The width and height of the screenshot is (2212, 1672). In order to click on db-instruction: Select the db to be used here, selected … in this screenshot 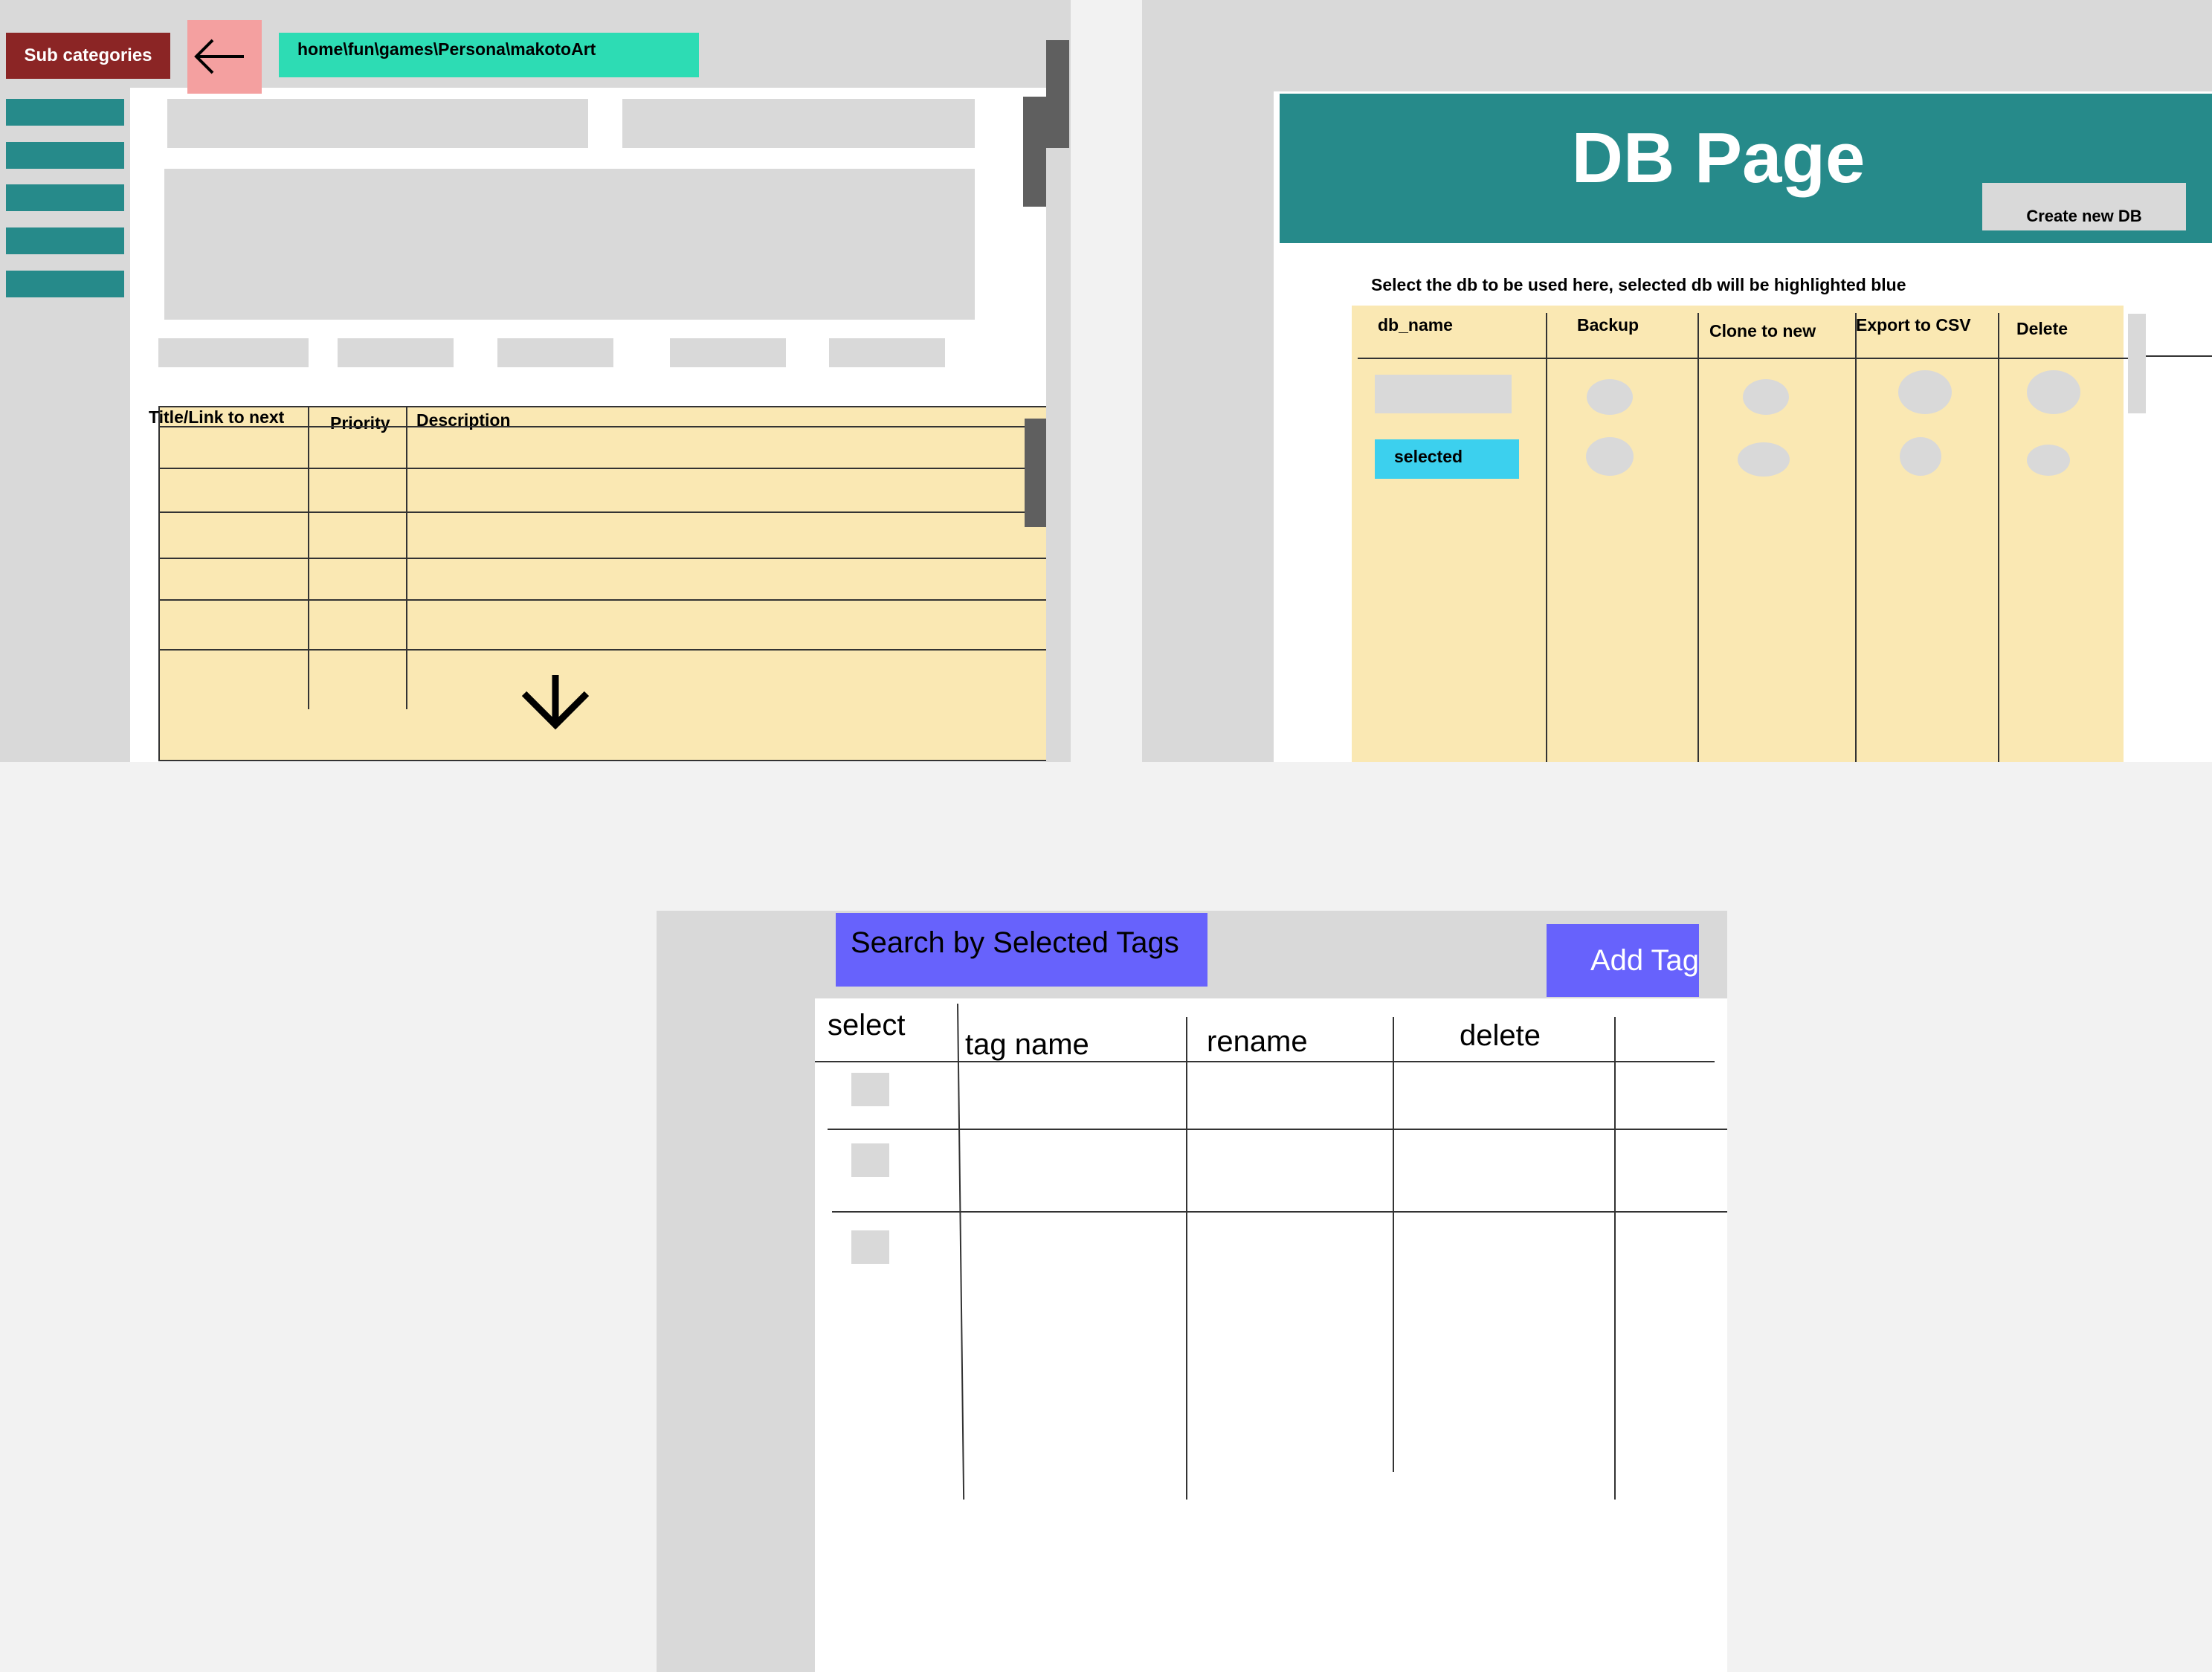, I will do `click(1638, 284)`.